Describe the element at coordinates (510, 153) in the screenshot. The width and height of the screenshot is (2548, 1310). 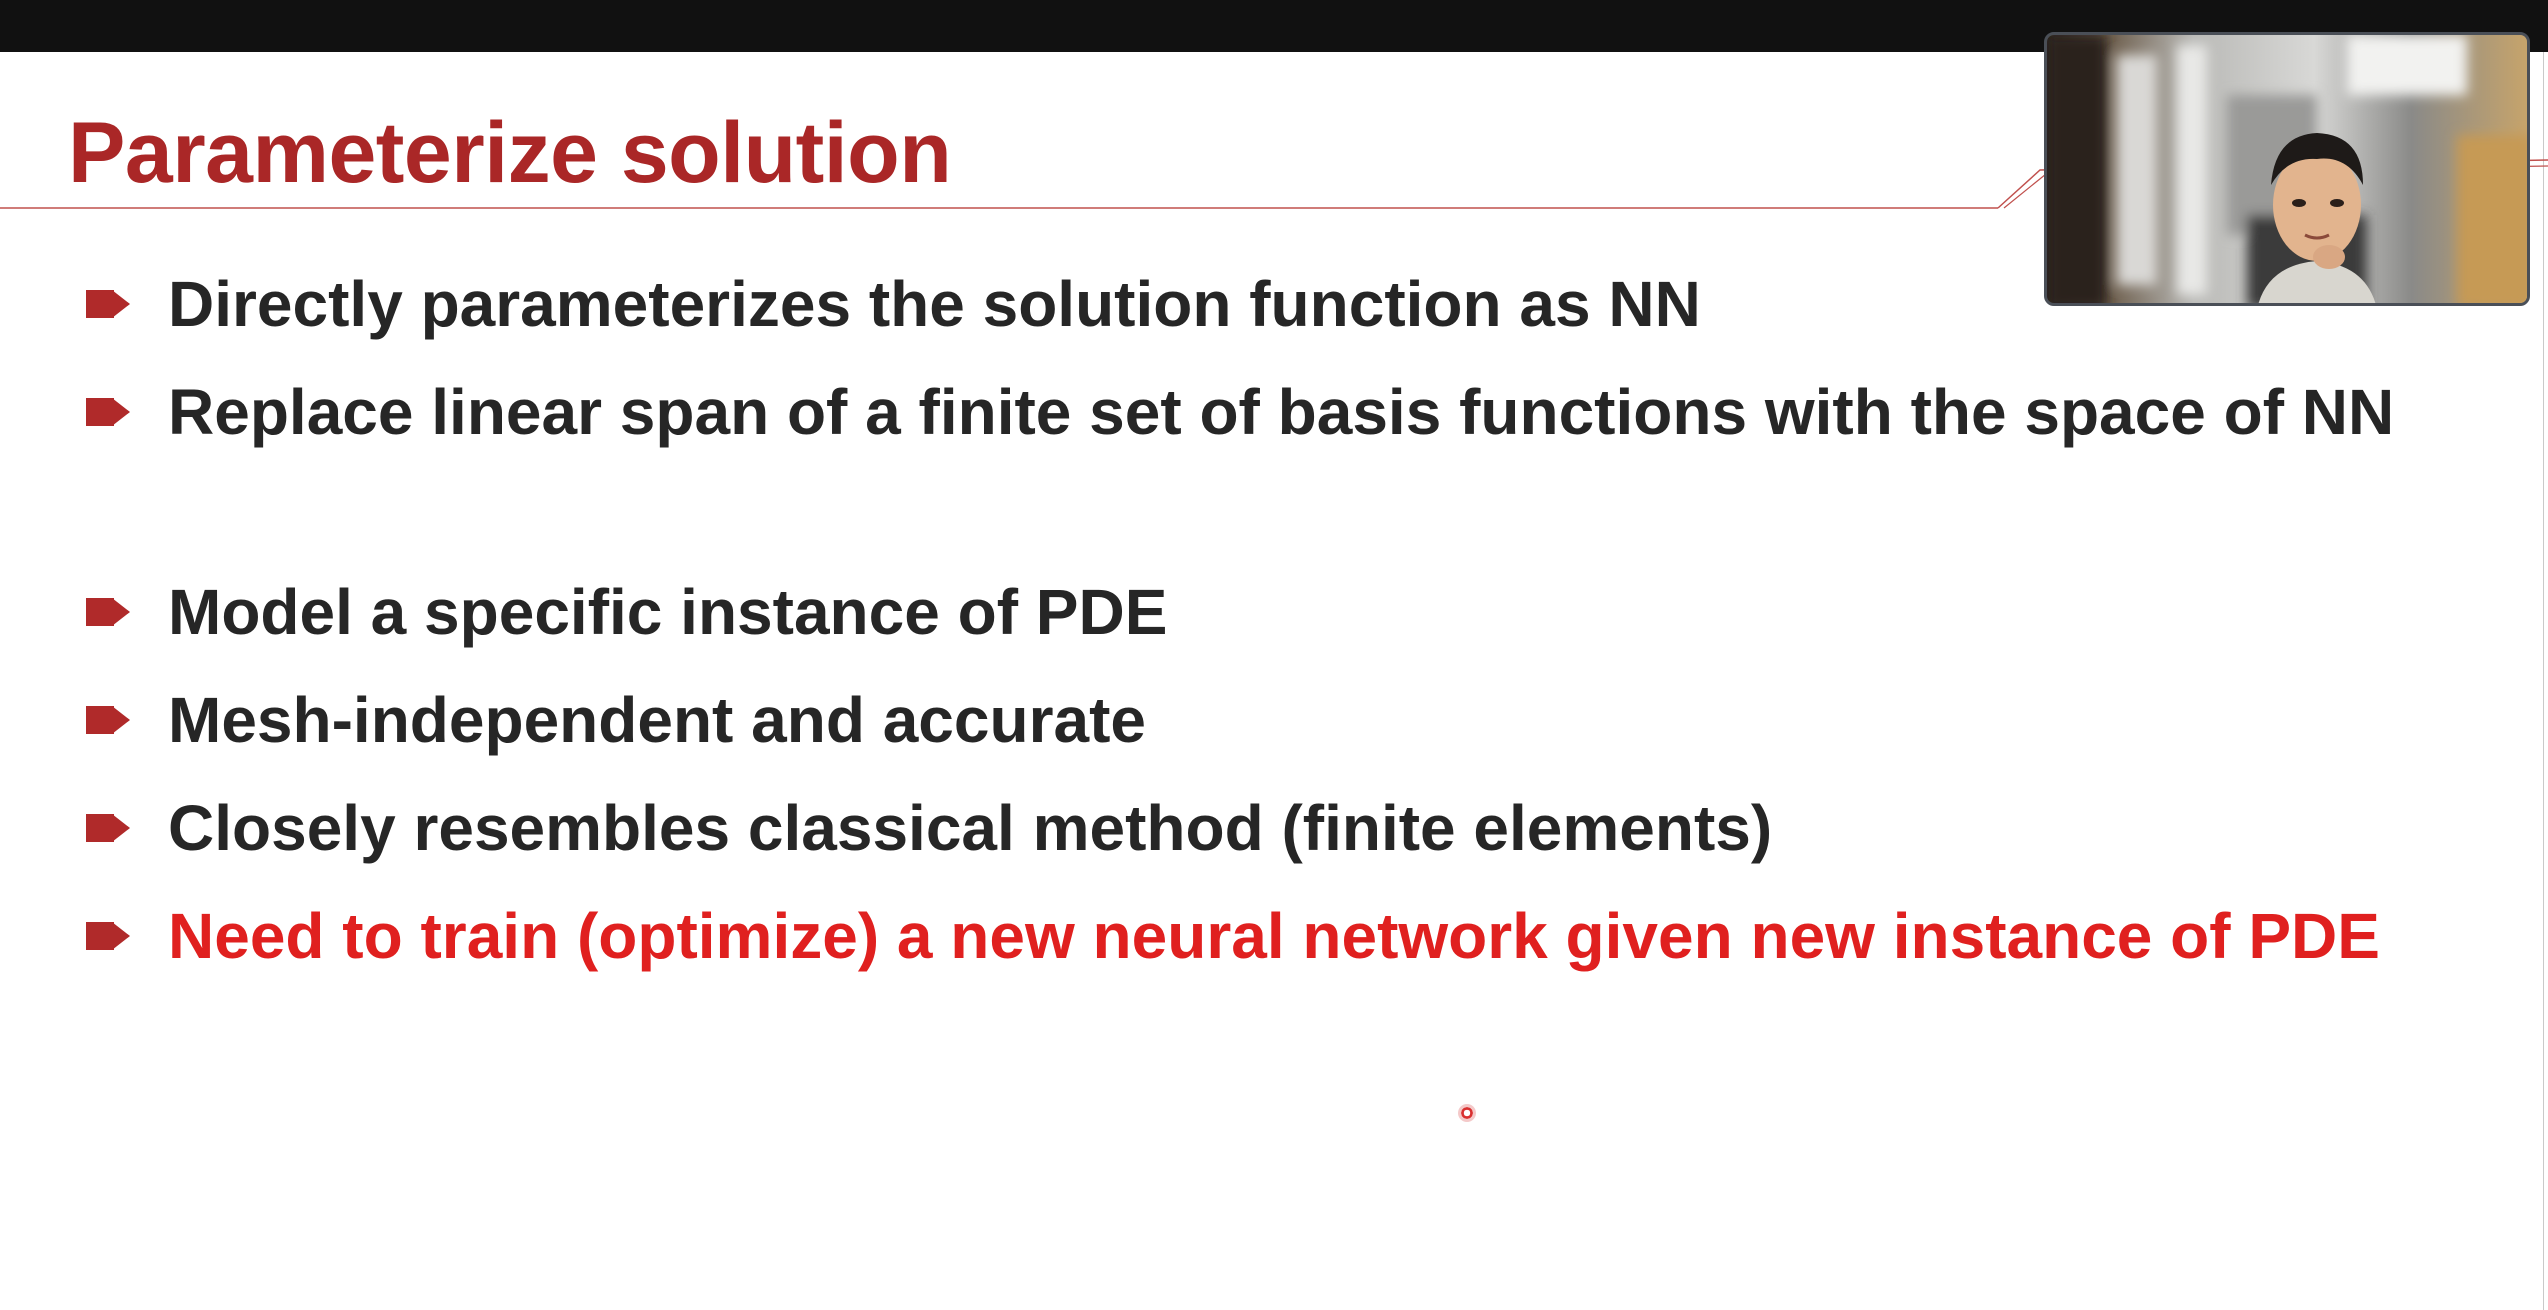
I see `slide-title: Parameterize solution` at that location.